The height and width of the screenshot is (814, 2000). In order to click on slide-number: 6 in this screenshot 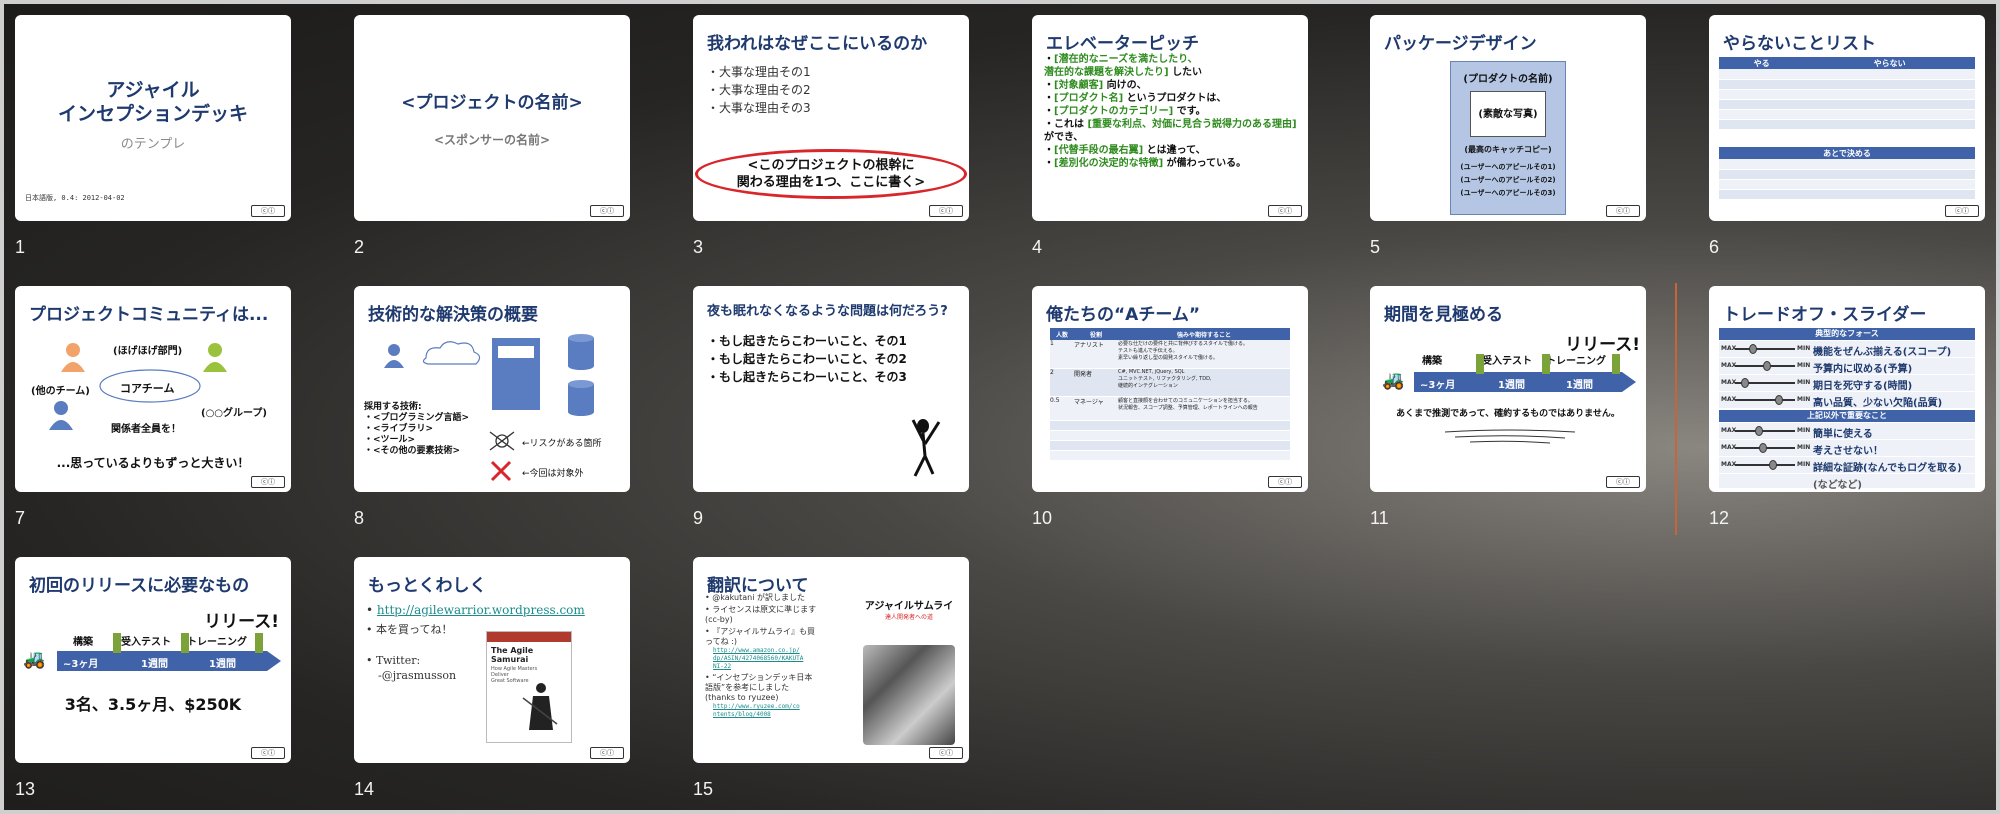, I will do `click(1714, 247)`.